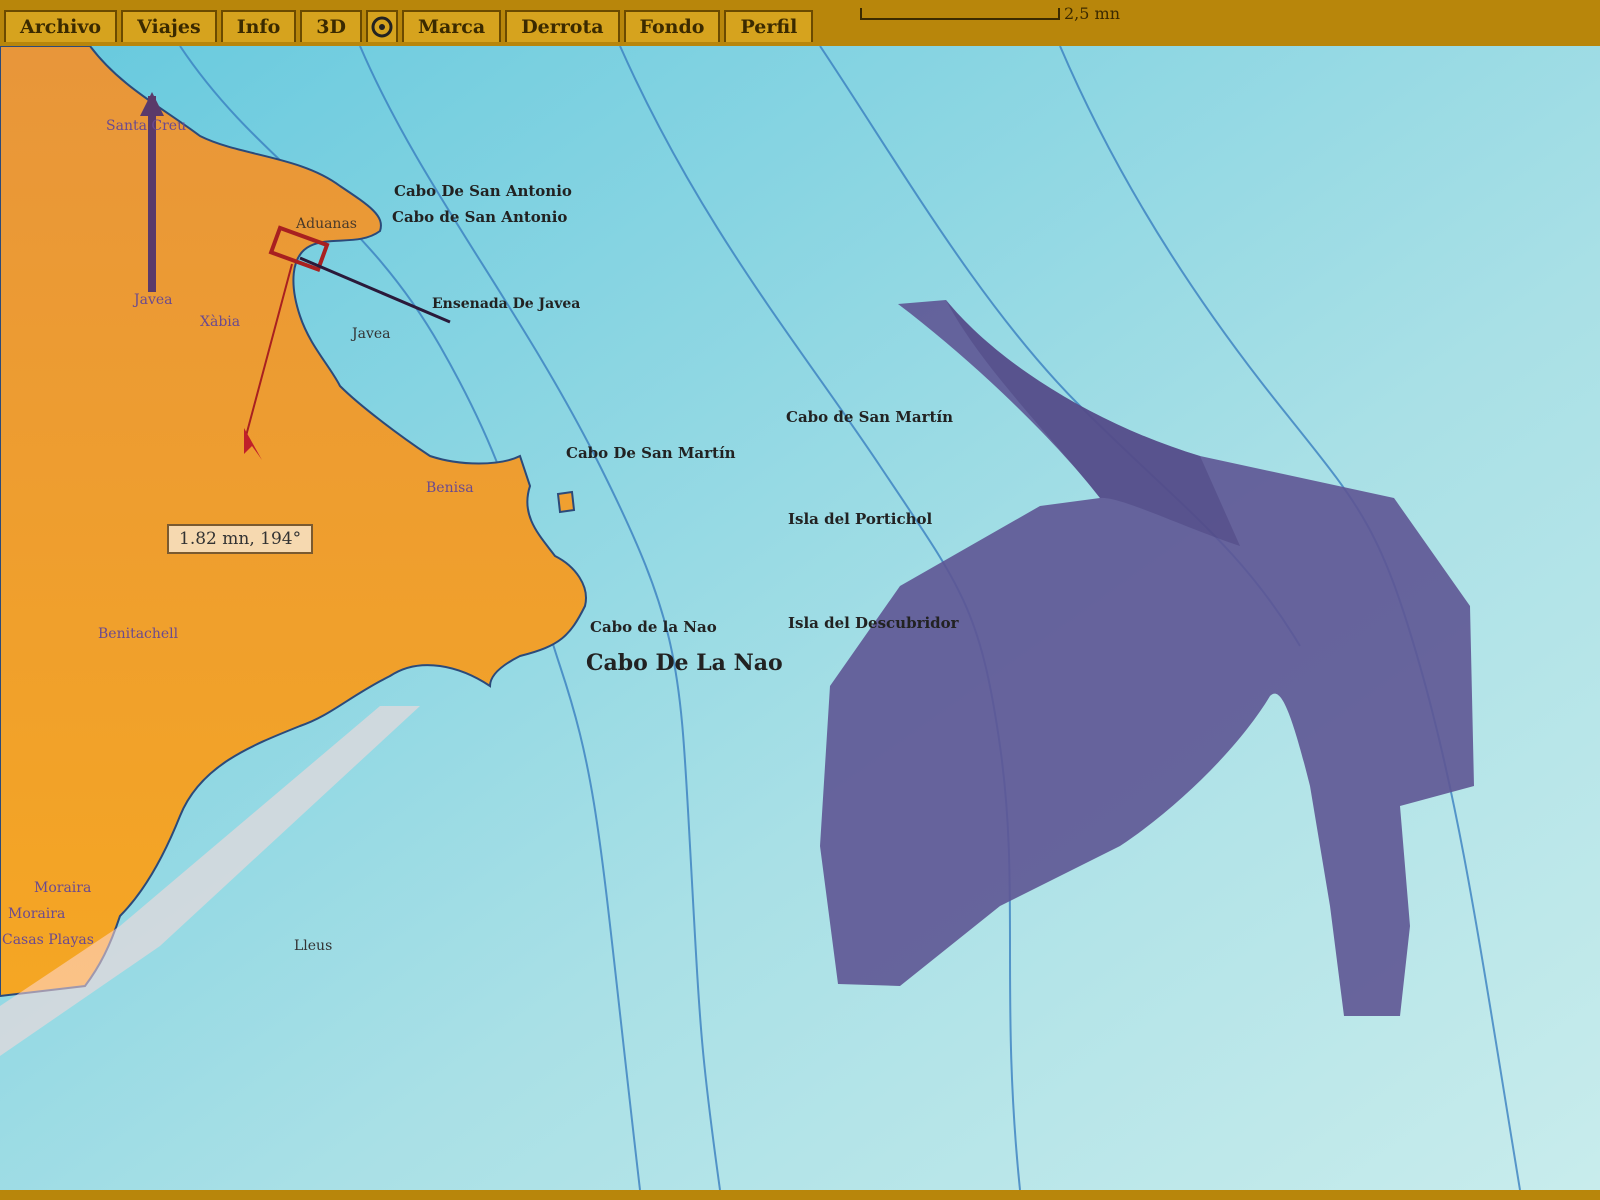 This screenshot has height=1200, width=1600. What do you see at coordinates (672, 26) in the screenshot?
I see `menu-fondo: Fondo` at bounding box center [672, 26].